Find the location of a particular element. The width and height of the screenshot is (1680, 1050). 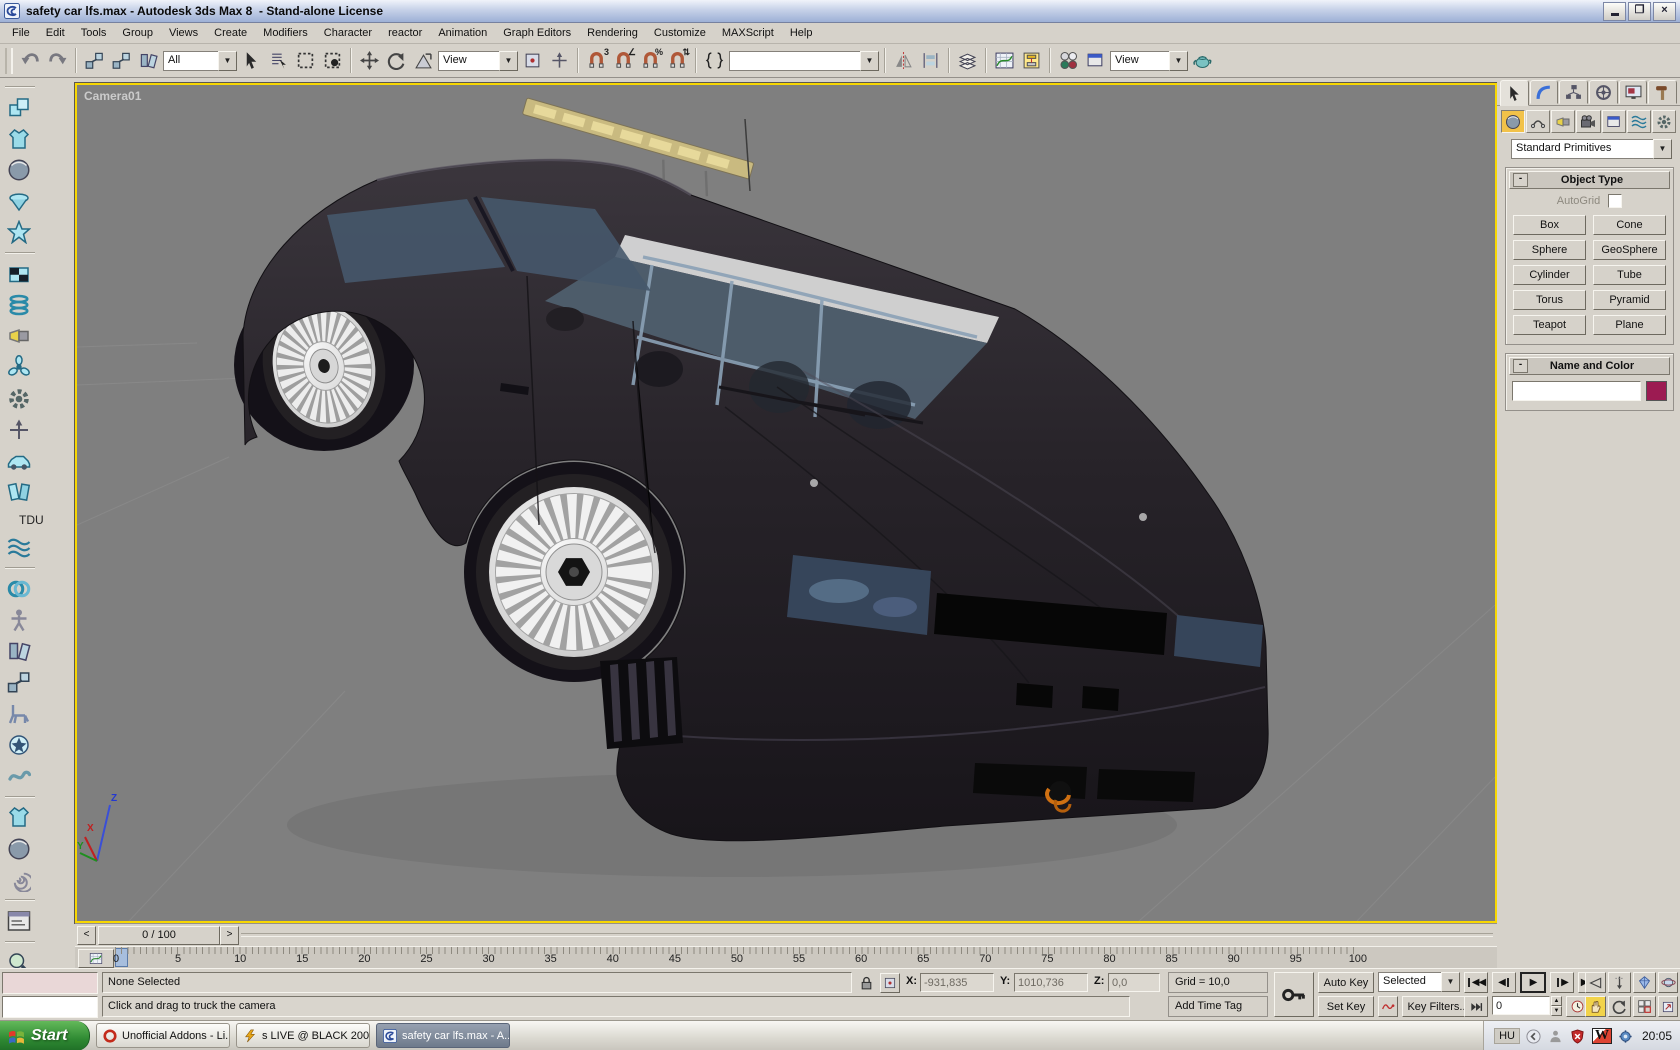

absolute-offset-toggle is located at coordinates (890, 983).